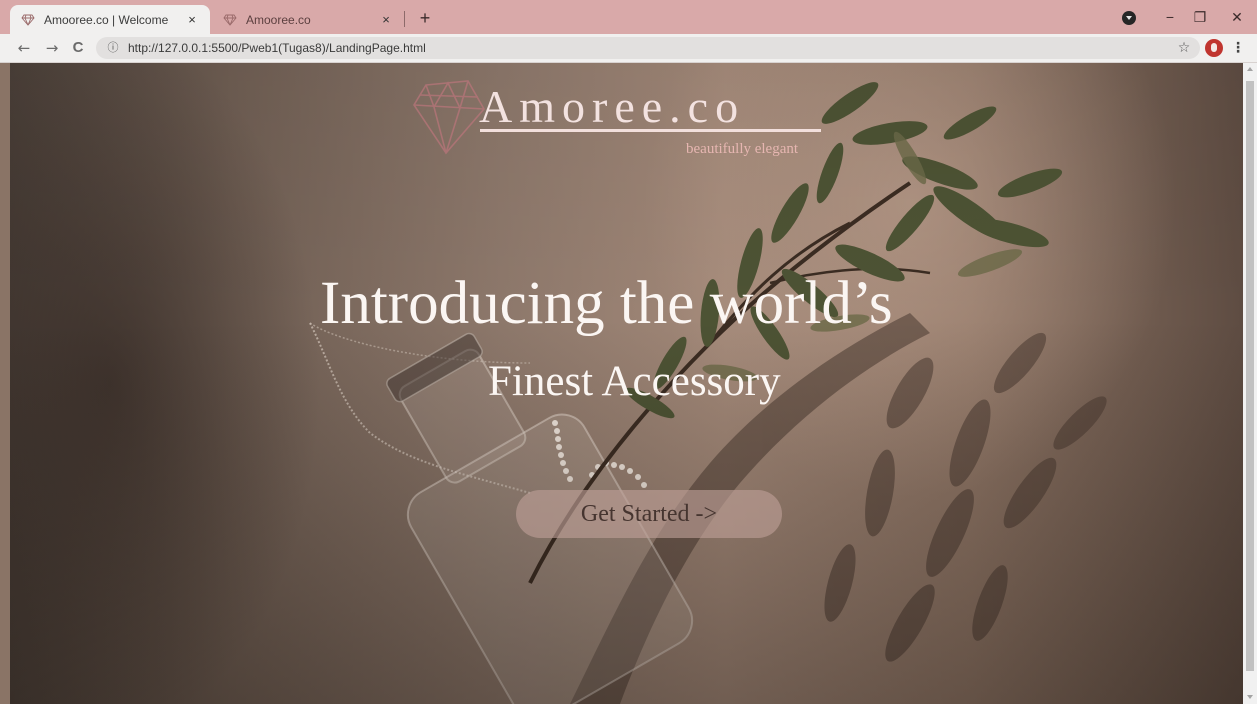 This screenshot has width=1257, height=704. I want to click on scroll-up-arrow-icon, so click(1250, 69).